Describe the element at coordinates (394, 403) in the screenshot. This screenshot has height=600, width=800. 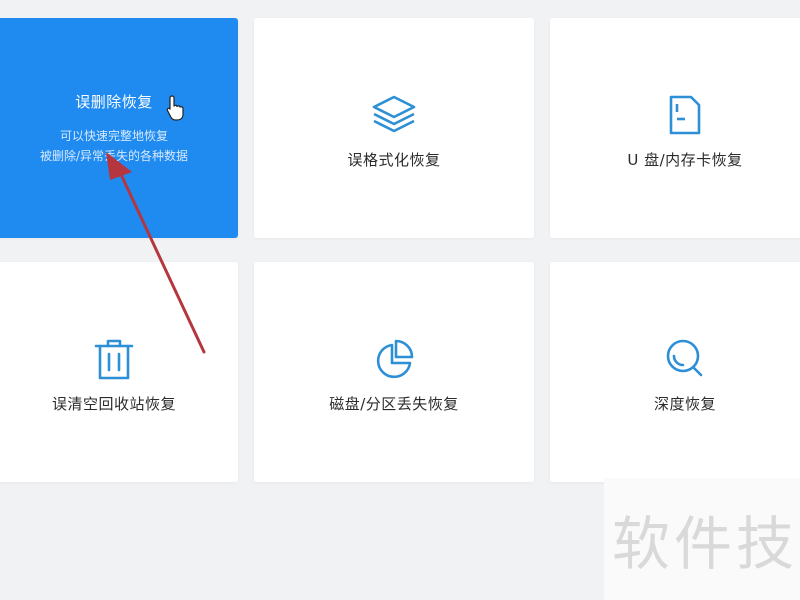
I see `mode-card-label: 磁盘/分区丢失恢复` at that location.